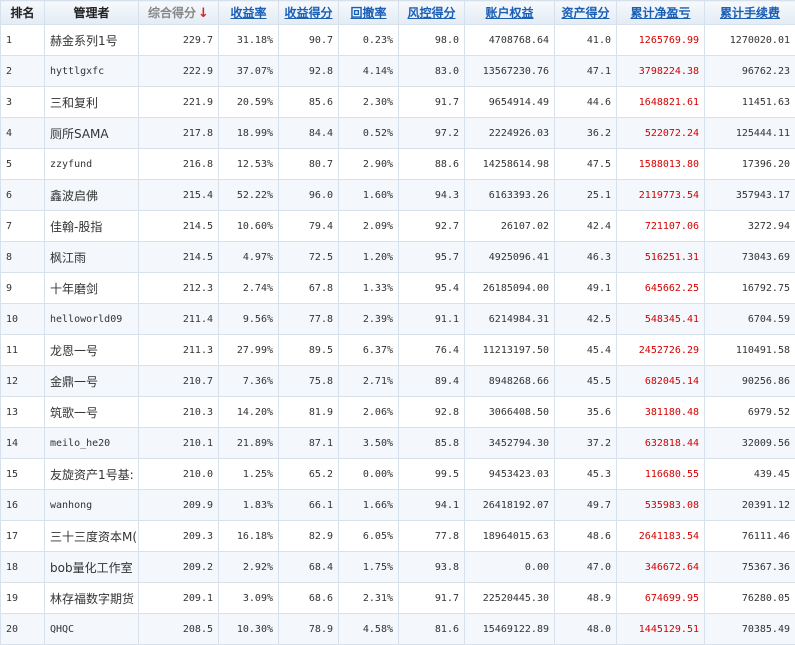 Image resolution: width=795 pixels, height=645 pixels. What do you see at coordinates (510, 102) in the screenshot?
I see `equity-cell: 9654914.49` at bounding box center [510, 102].